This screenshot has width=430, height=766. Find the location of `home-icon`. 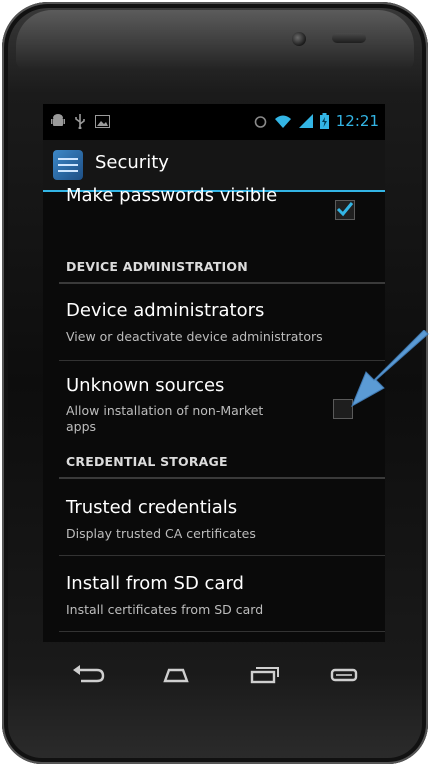

home-icon is located at coordinates (176, 675).